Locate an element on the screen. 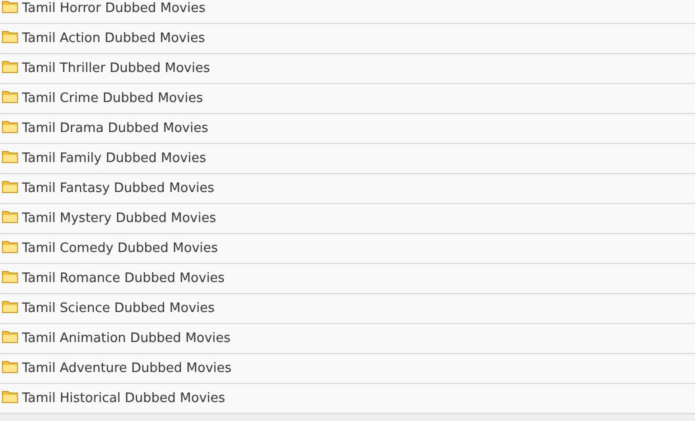 Image resolution: width=695 pixels, height=421 pixels. category-link: Tamil Mystery Dubbed Movies is located at coordinates (119, 218).